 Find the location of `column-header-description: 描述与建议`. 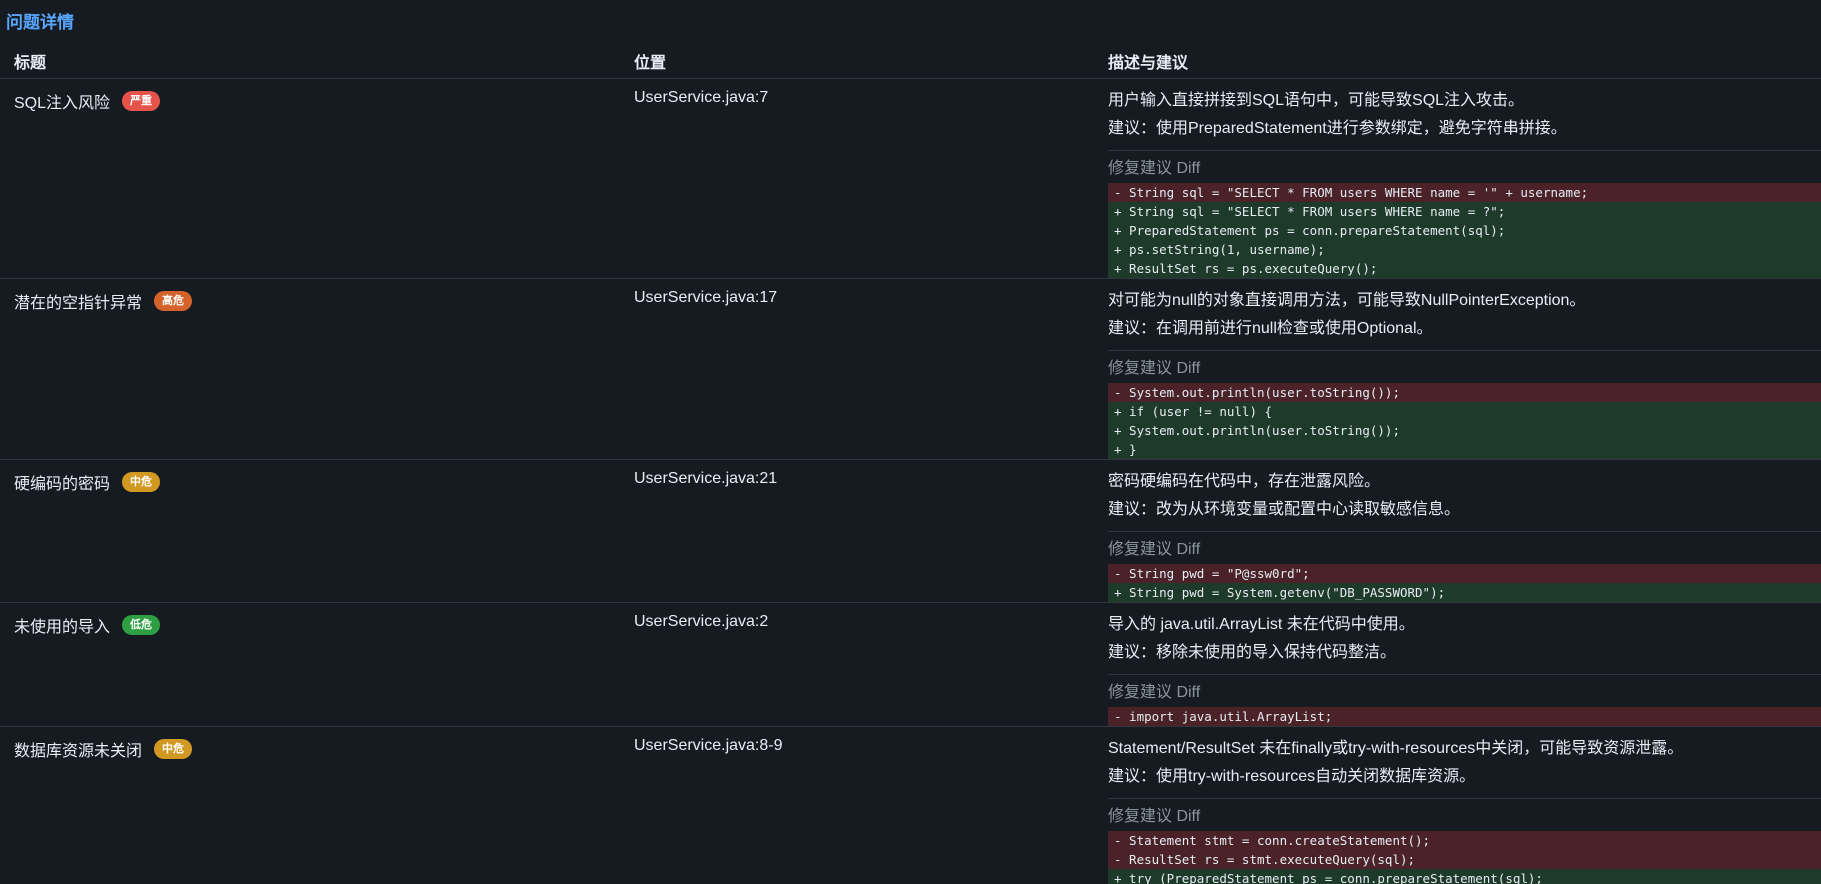

column-header-description: 描述与建议 is located at coordinates (1148, 63).